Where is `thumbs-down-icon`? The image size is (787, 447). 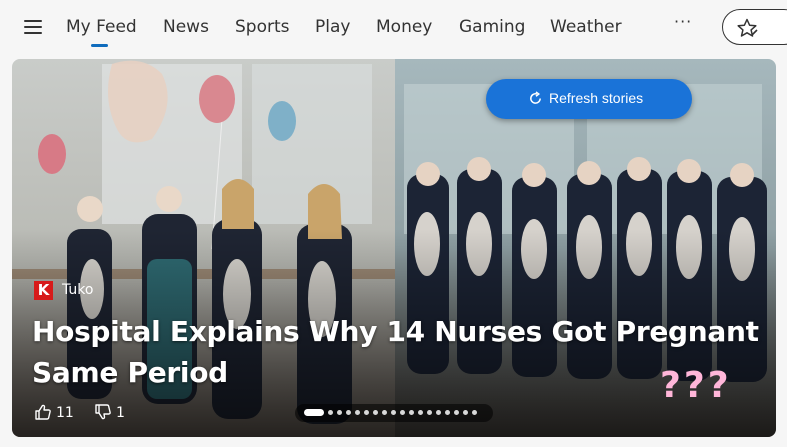
thumbs-down-icon is located at coordinates (103, 412).